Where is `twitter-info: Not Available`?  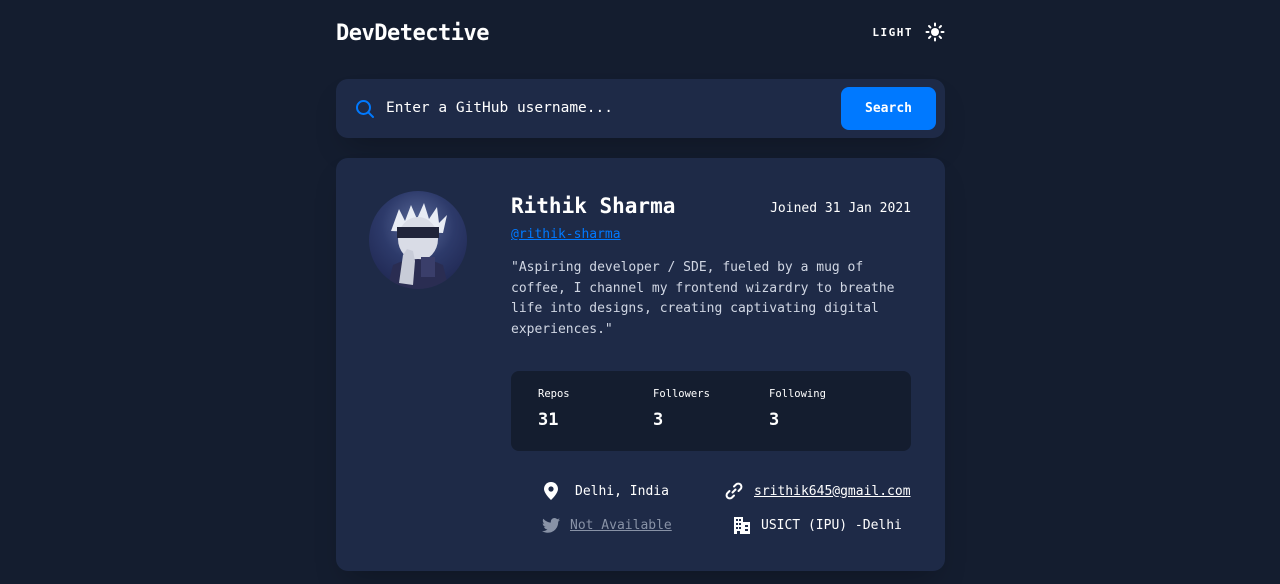
twitter-info: Not Available is located at coordinates (606, 525).